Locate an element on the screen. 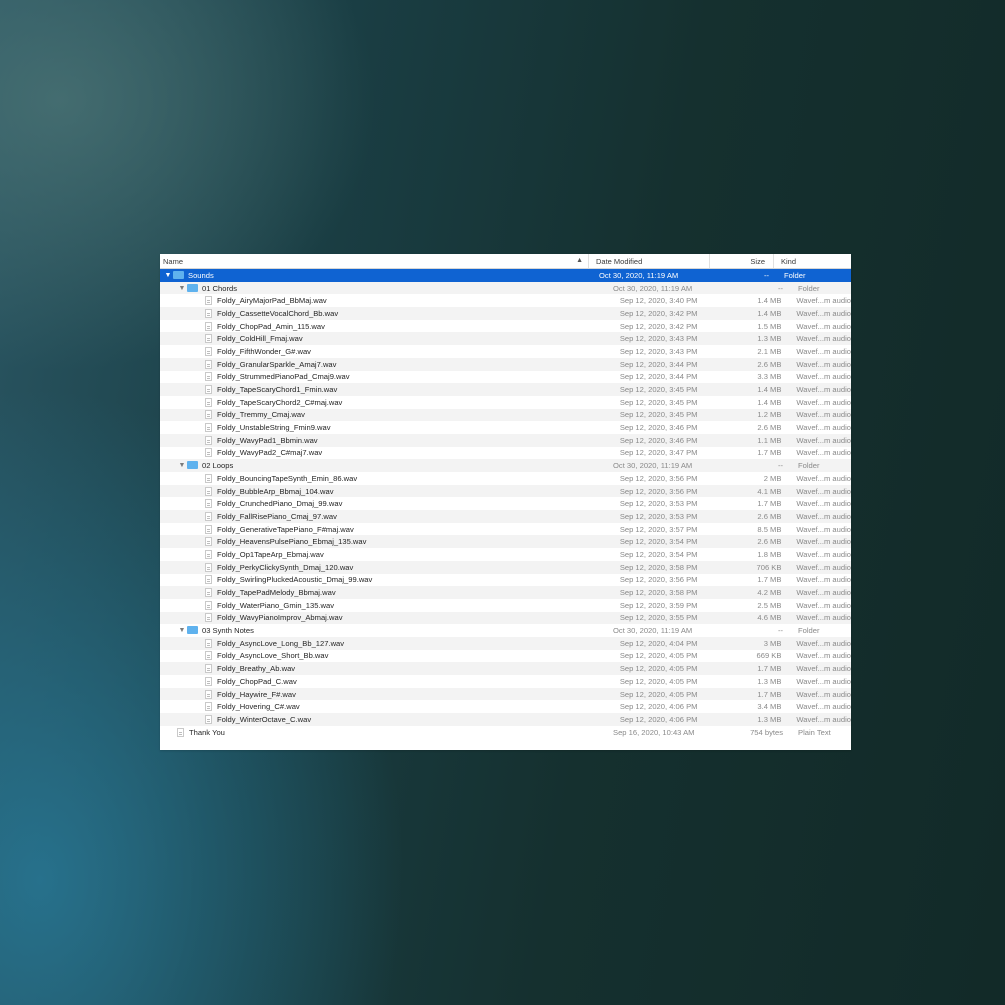  item-name: Foldy_FifthWonder_G#.wav is located at coordinates (264, 351).